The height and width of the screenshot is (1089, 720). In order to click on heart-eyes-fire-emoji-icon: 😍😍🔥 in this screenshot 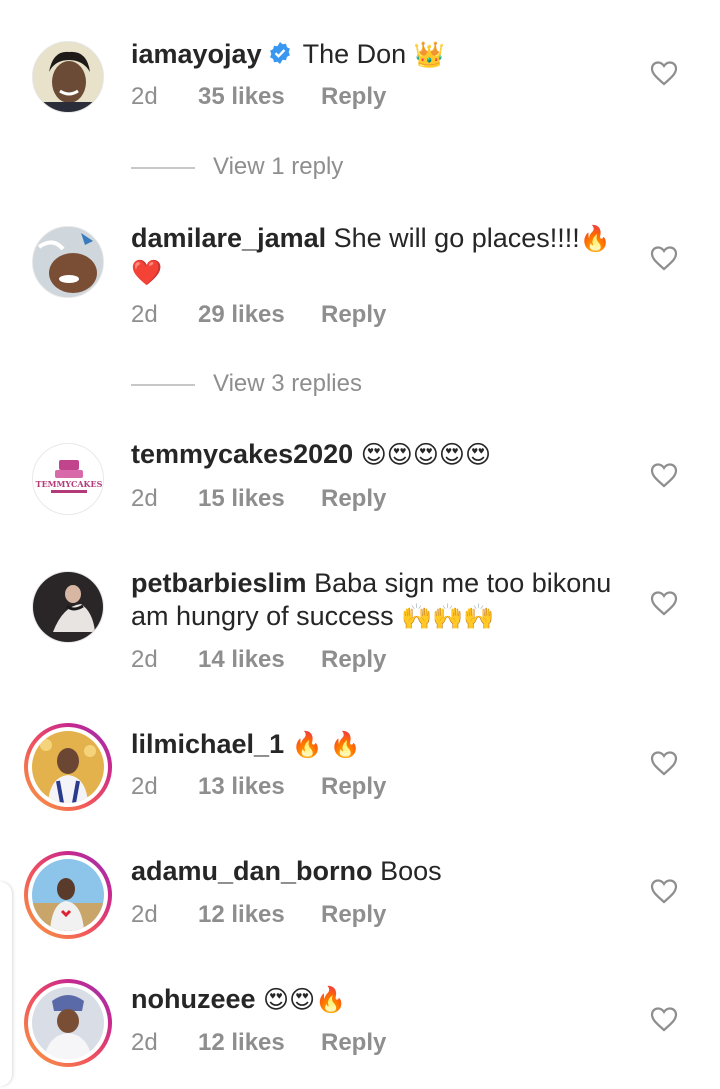, I will do `click(305, 1000)`.